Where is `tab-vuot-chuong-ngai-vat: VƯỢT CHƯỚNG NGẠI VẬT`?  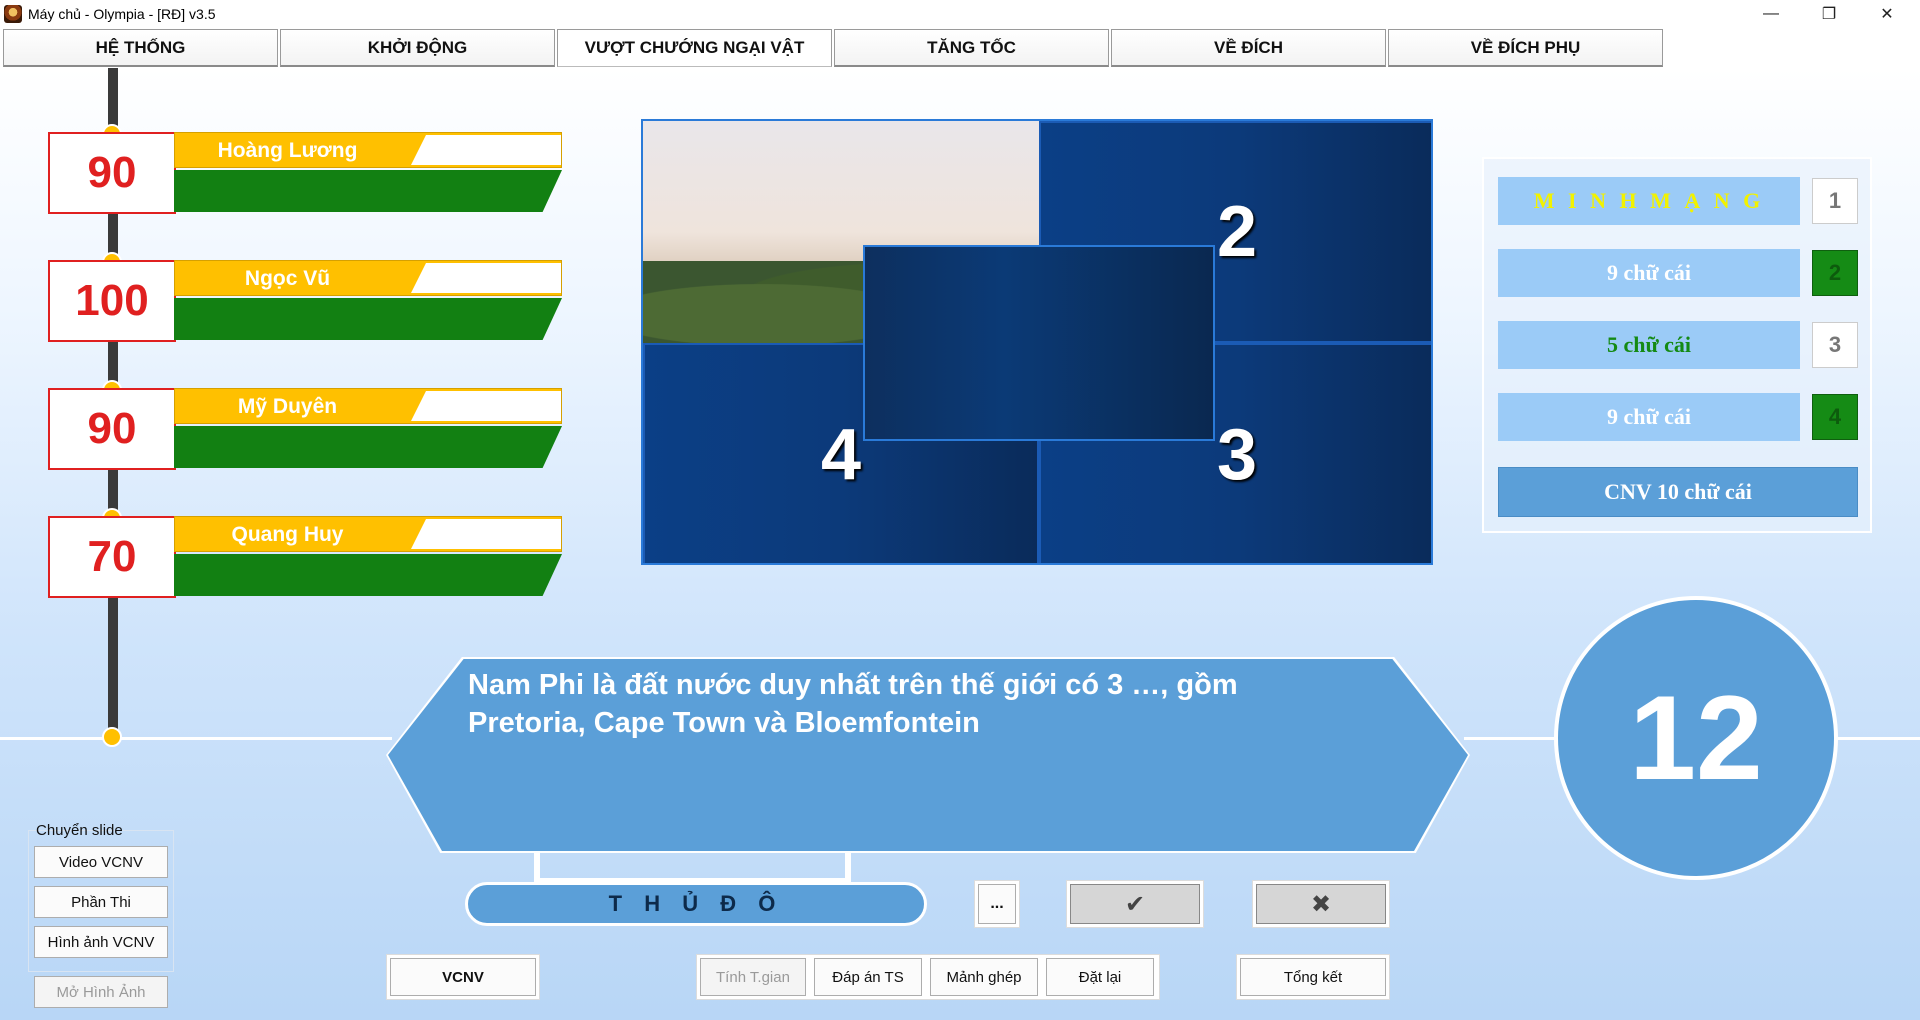 tab-vuot-chuong-ngai-vat: VƯỢT CHƯỚNG NGẠI VẬT is located at coordinates (694, 48).